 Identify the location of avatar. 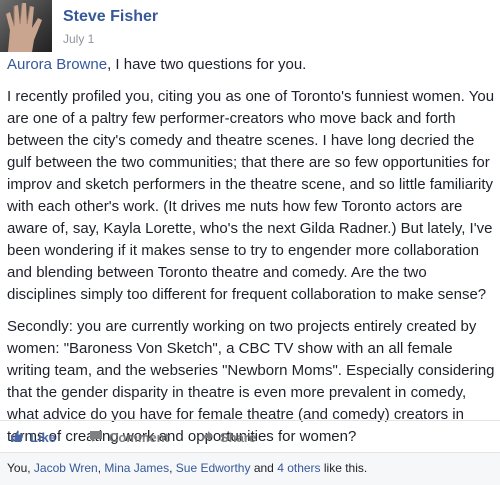
(26, 26).